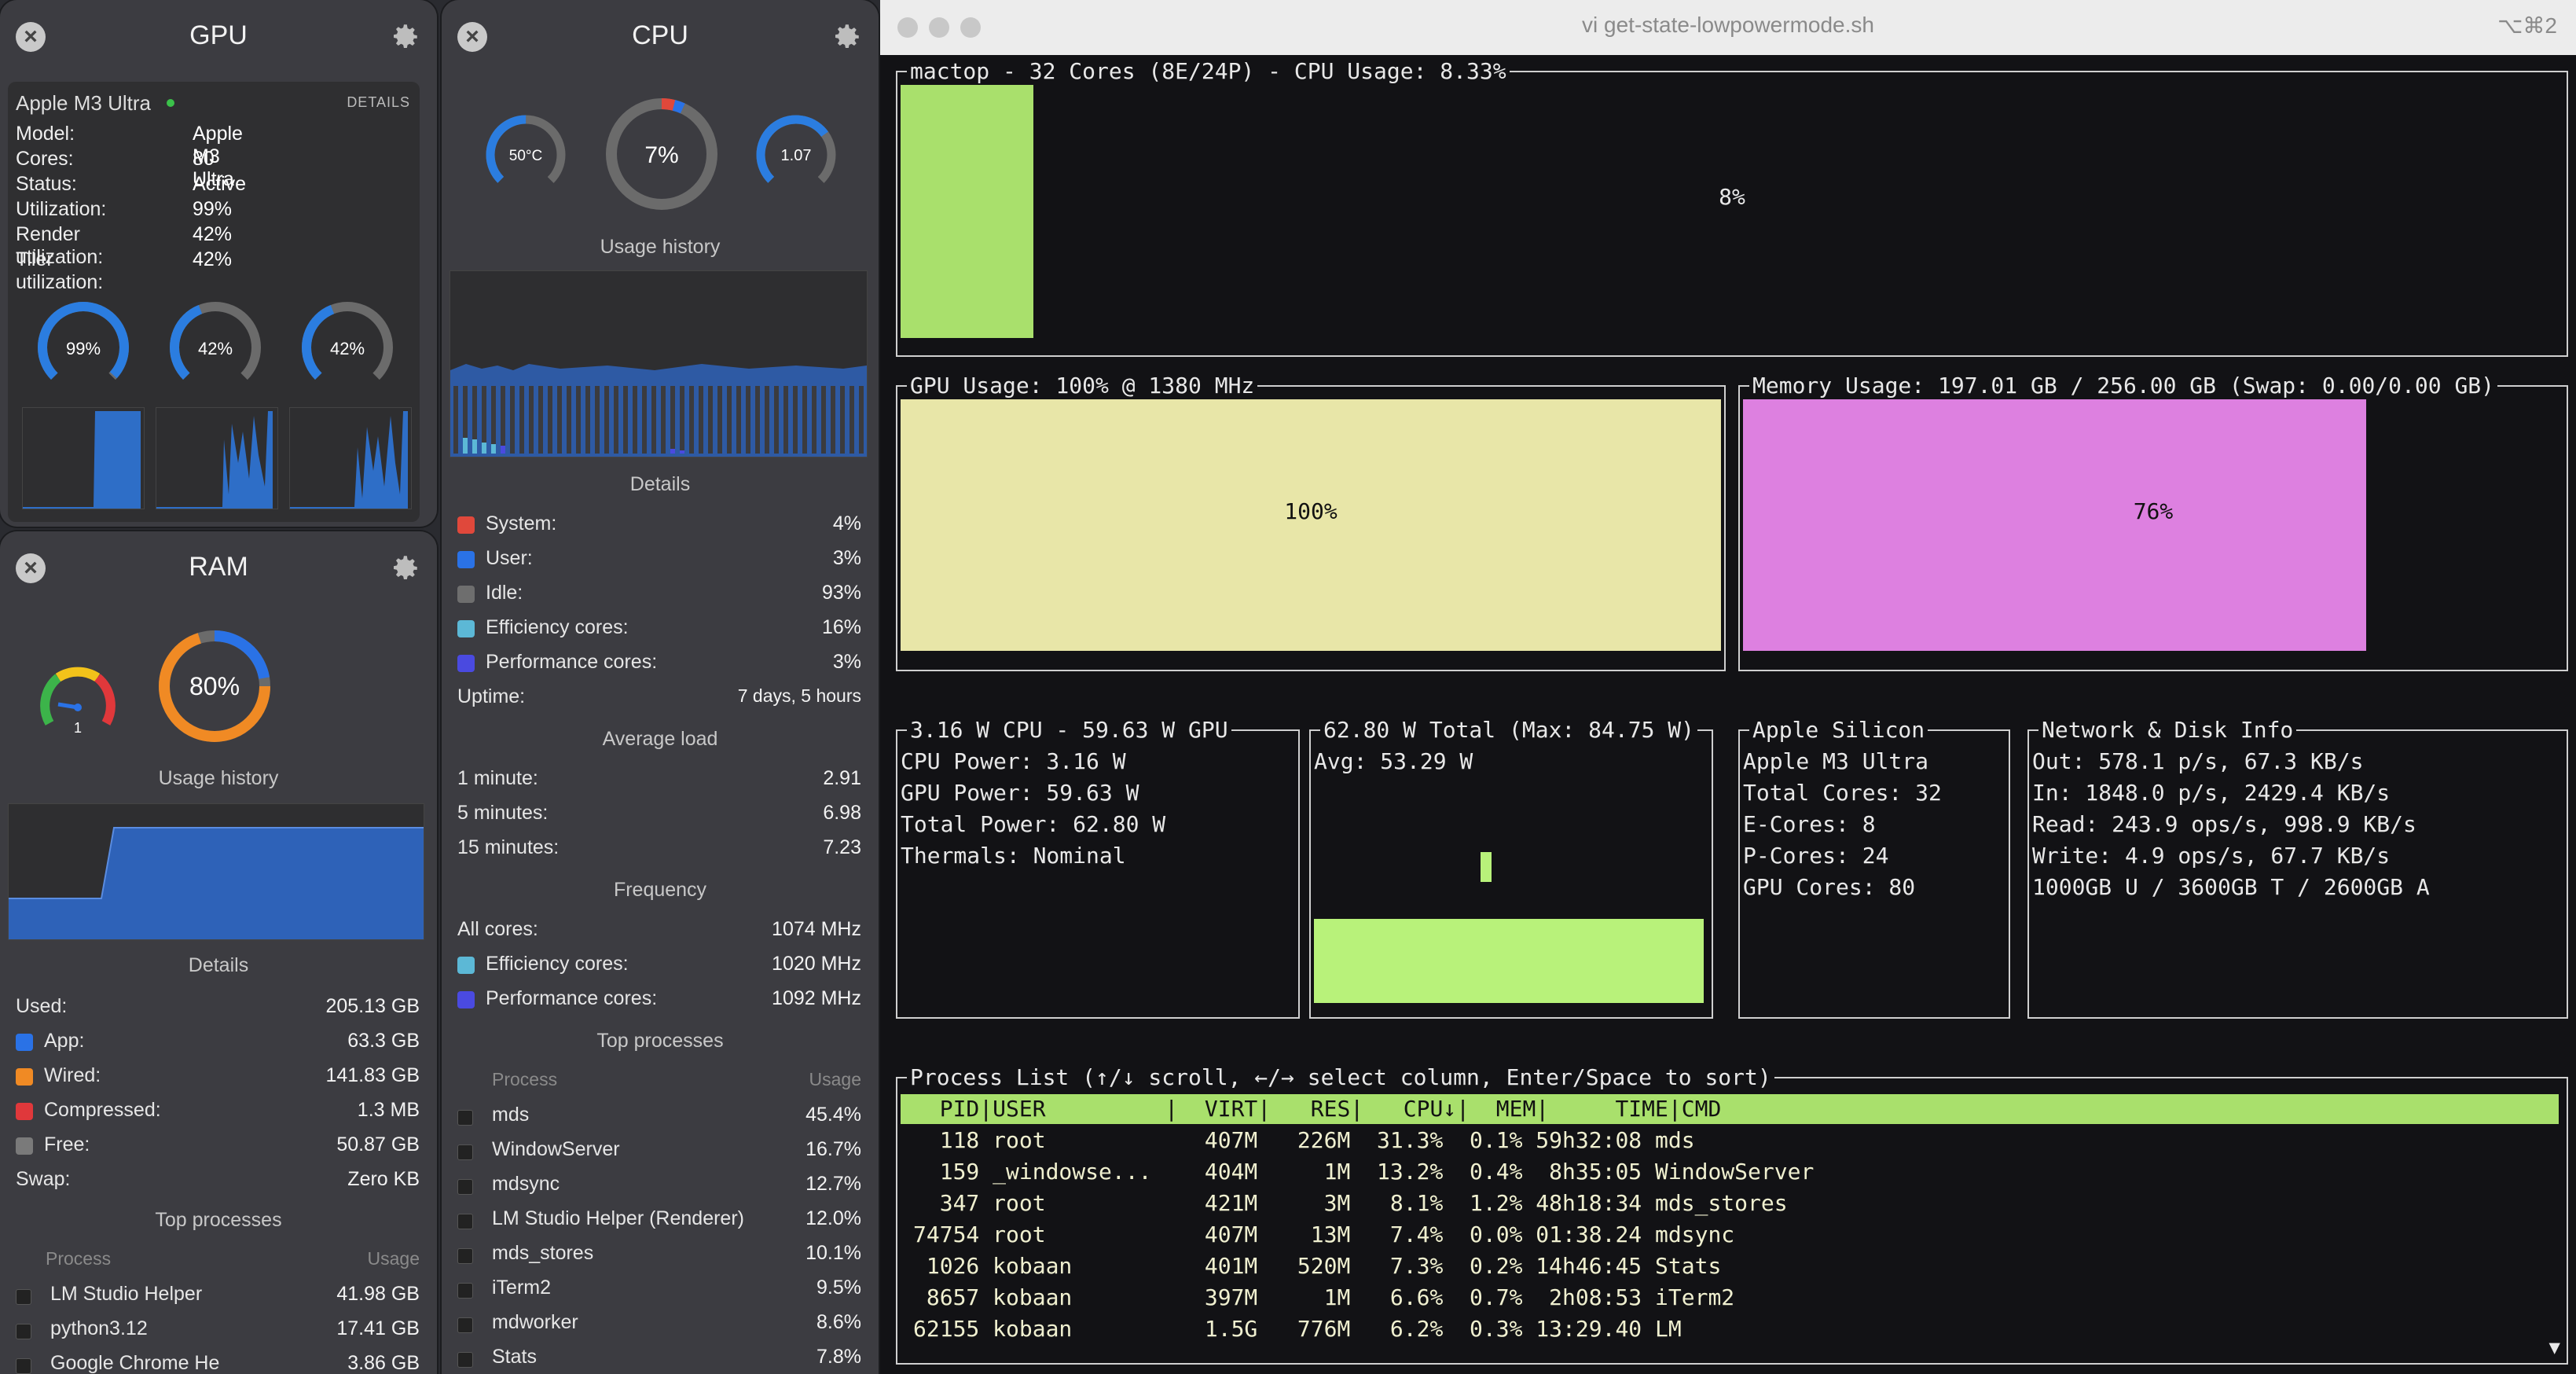  What do you see at coordinates (659, 1359) in the screenshot?
I see `cpu-process-row: Stats 7.8%` at bounding box center [659, 1359].